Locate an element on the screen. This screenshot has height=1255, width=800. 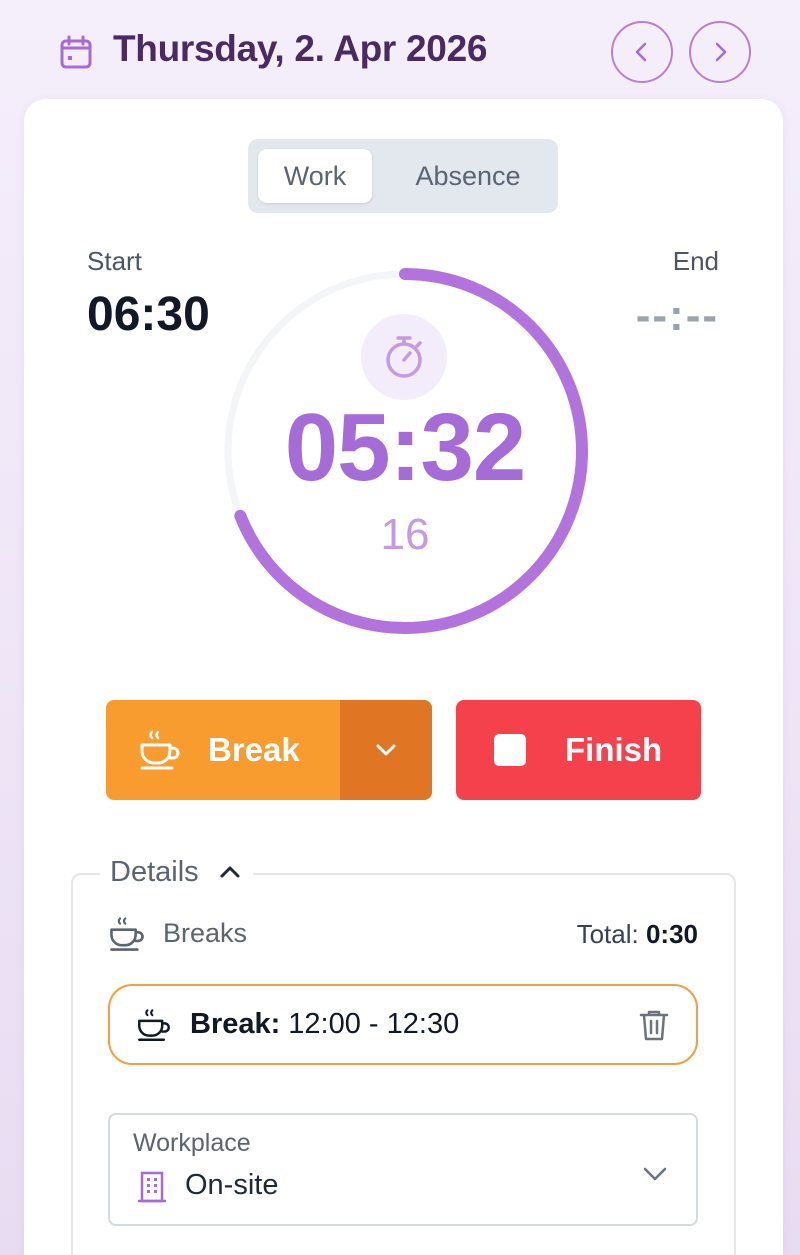
break-entry-label: Break: is located at coordinates (235, 1024).